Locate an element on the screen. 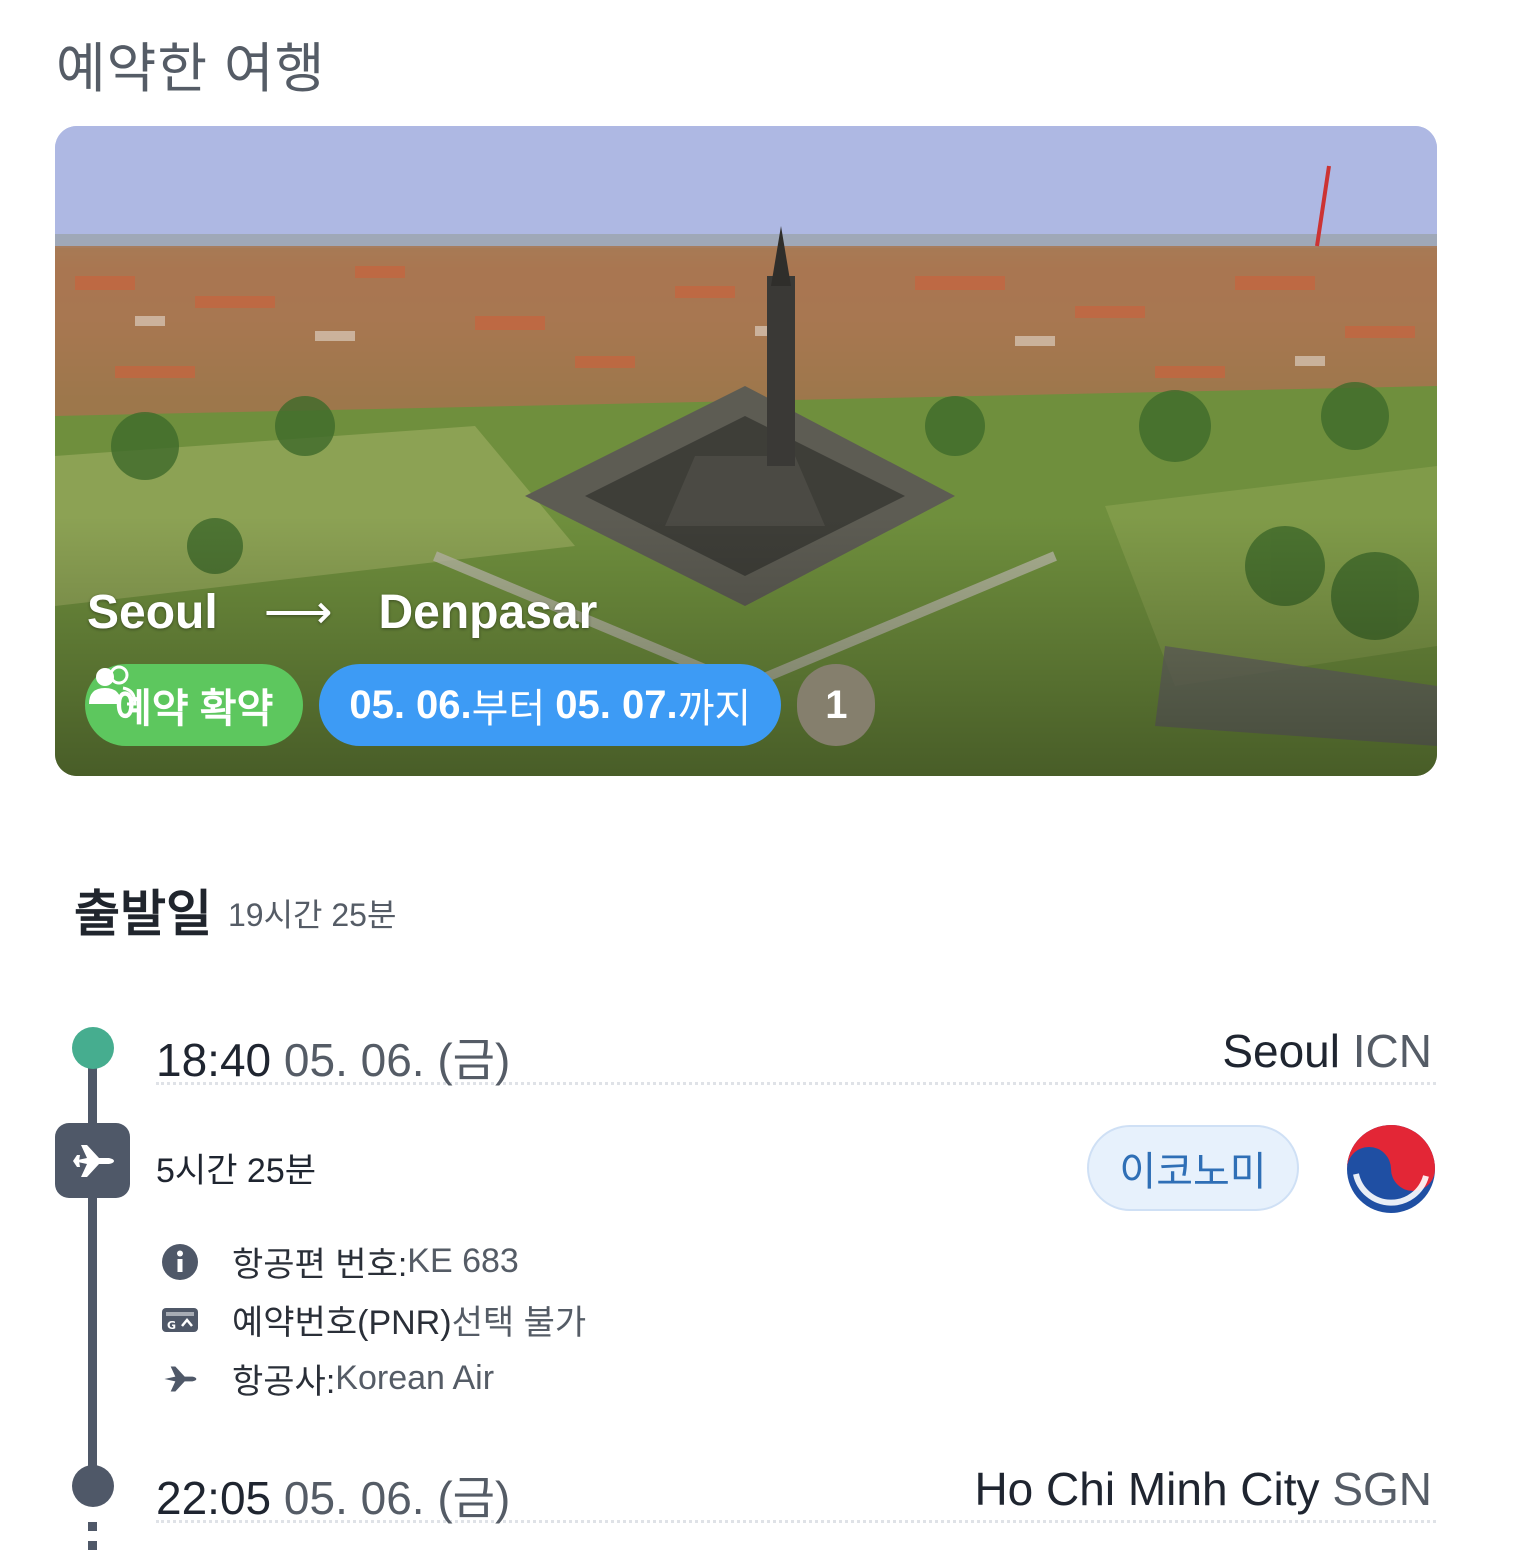 The width and height of the screenshot is (1518, 1560). airplane-icon is located at coordinates (92, 1160).